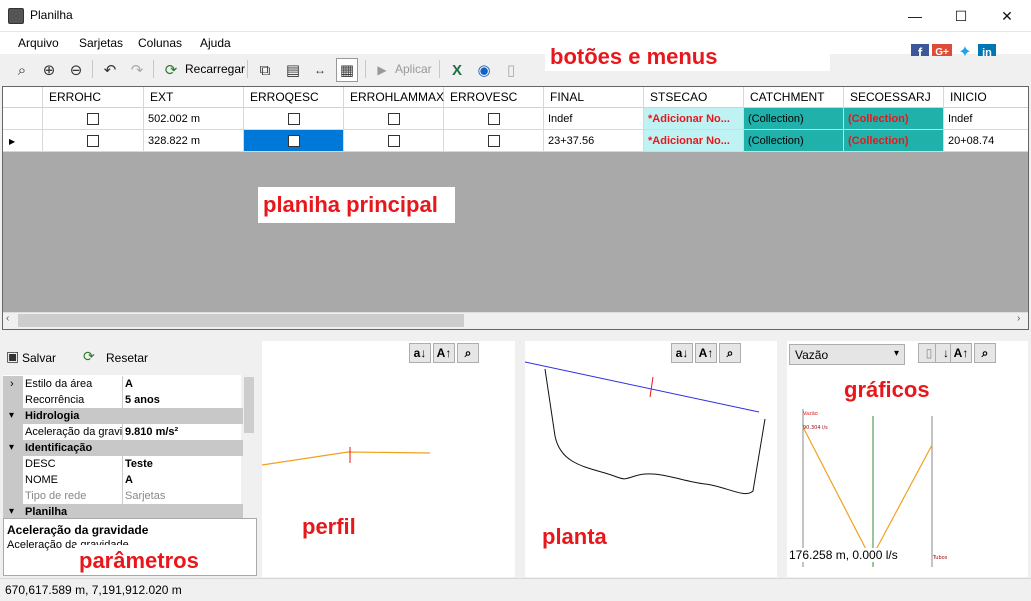 The image size is (1031, 601). What do you see at coordinates (1018, 318) in the screenshot?
I see `scroll-right-icon: ›` at bounding box center [1018, 318].